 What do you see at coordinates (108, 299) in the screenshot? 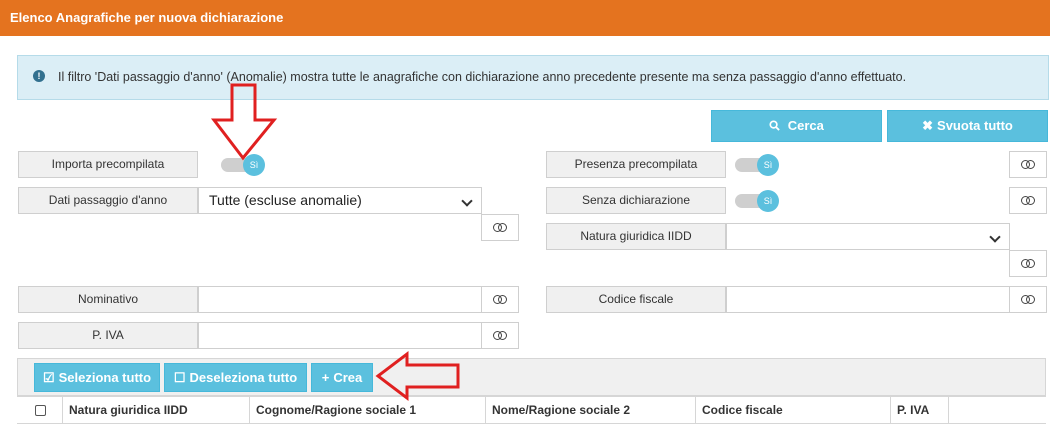
I see `nominativo-label: Nominativo` at bounding box center [108, 299].